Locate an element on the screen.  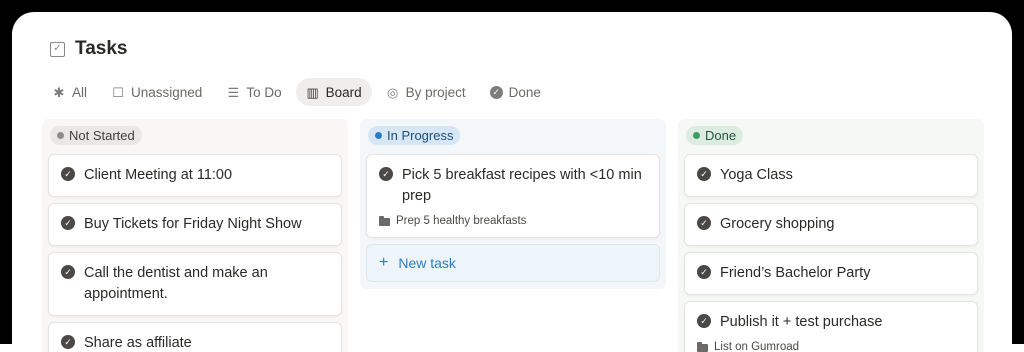
task-card: ✓ Friend’s Bachelor Party is located at coordinates (831, 273).